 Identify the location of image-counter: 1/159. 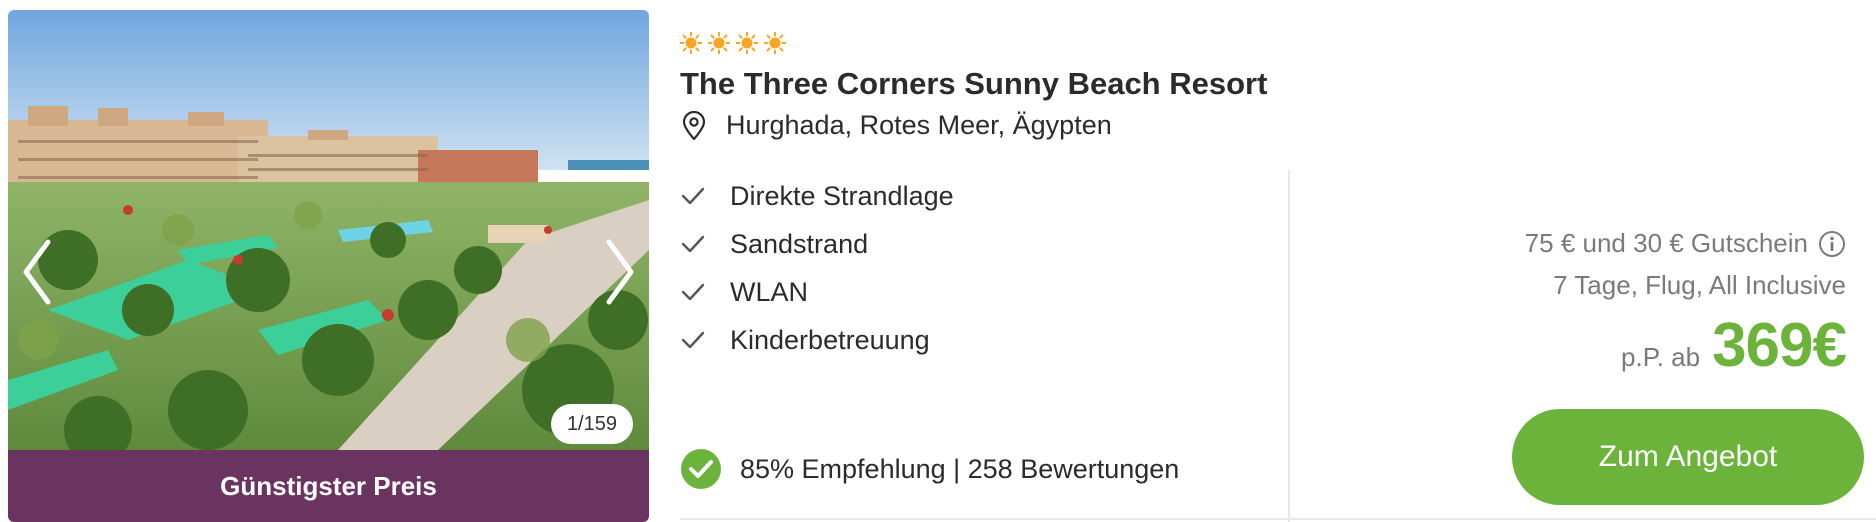
(591, 424).